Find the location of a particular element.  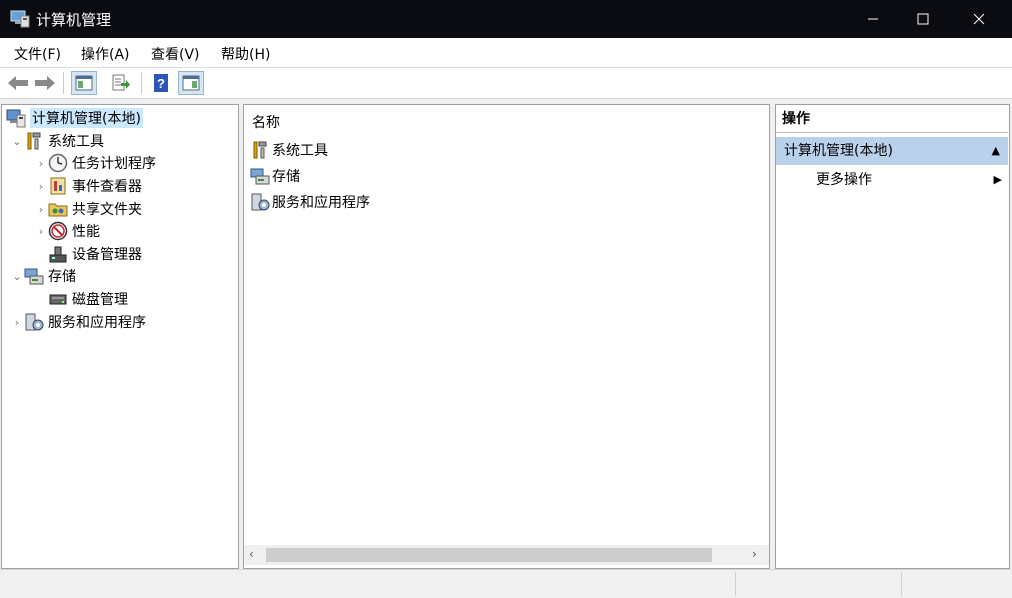

event-viewer-icon is located at coordinates (58, 186).